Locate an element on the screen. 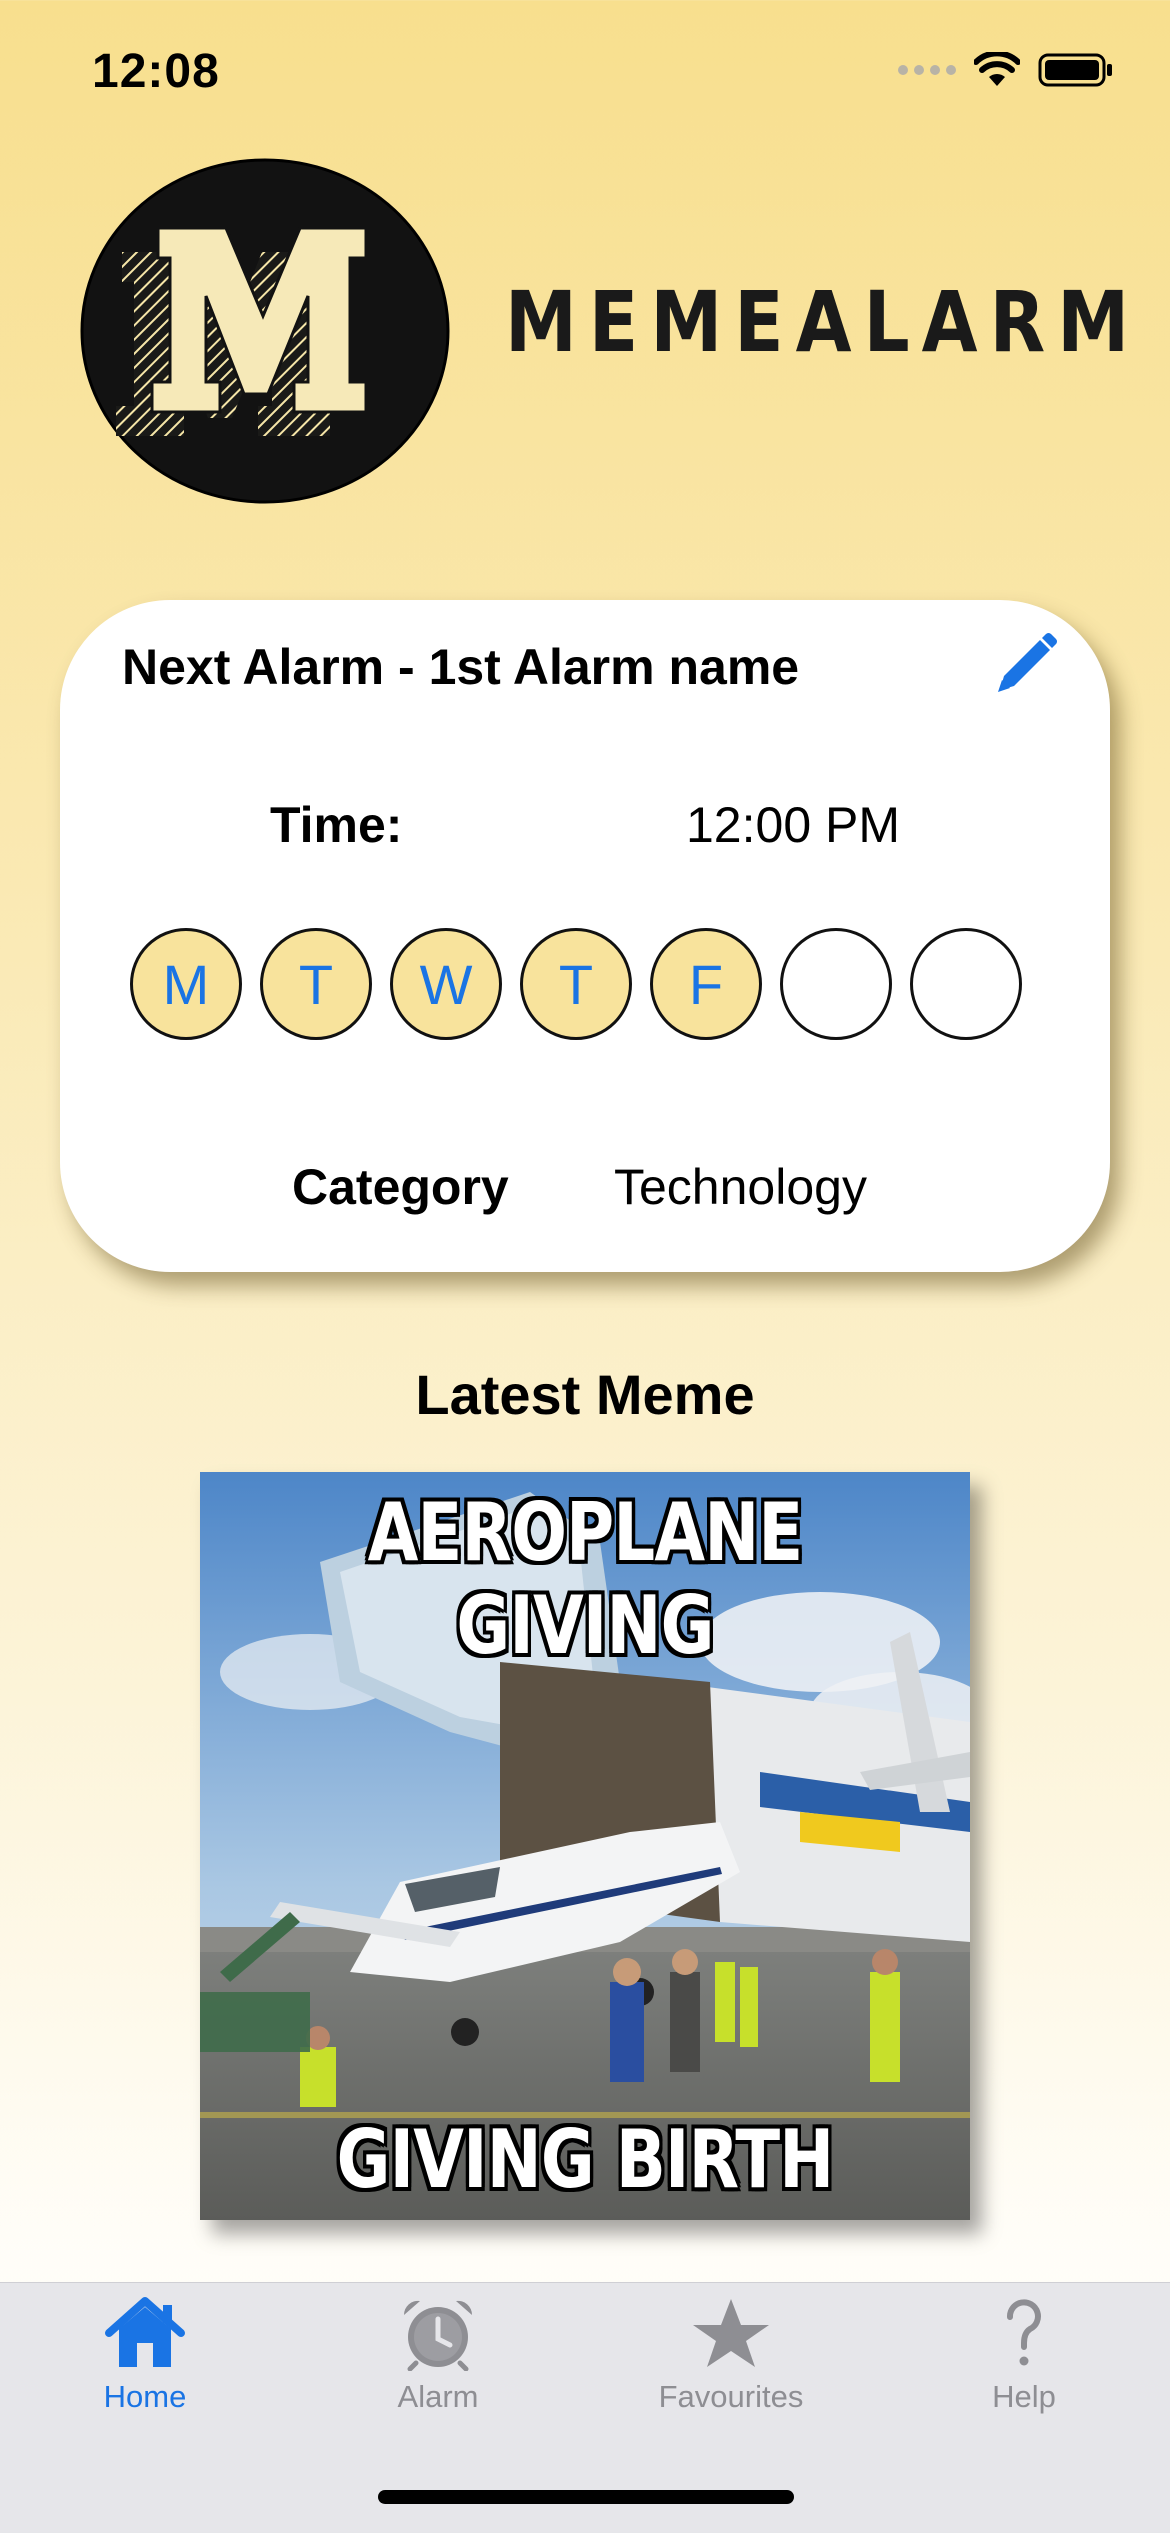 This screenshot has width=1170, height=2533. question-mark-icon is located at coordinates (1024, 2332).